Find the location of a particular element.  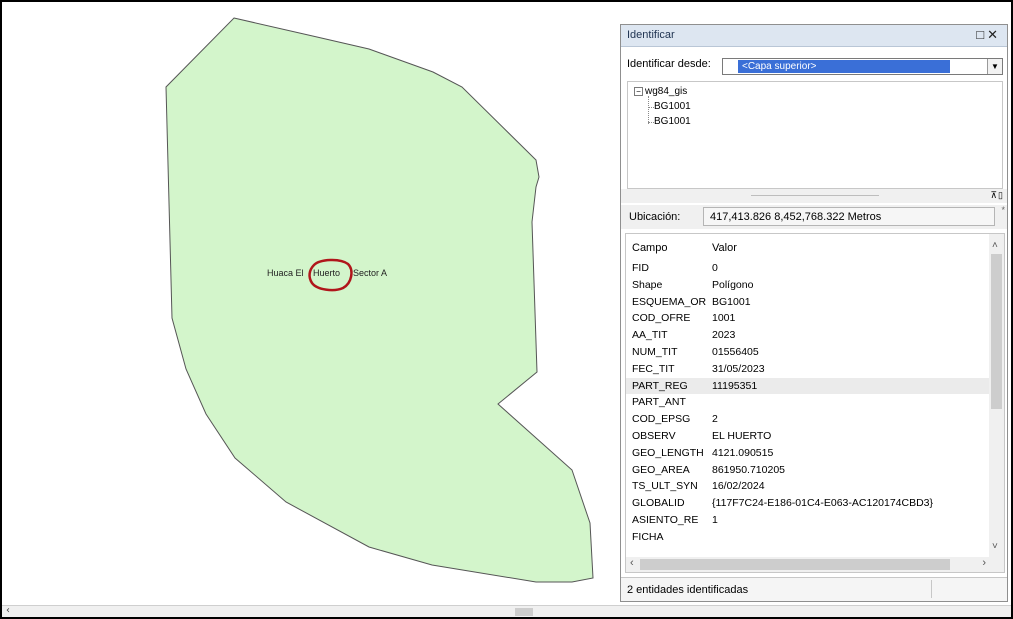

table-vertical-scrollbar: ˄ ˅ is located at coordinates (996, 396).